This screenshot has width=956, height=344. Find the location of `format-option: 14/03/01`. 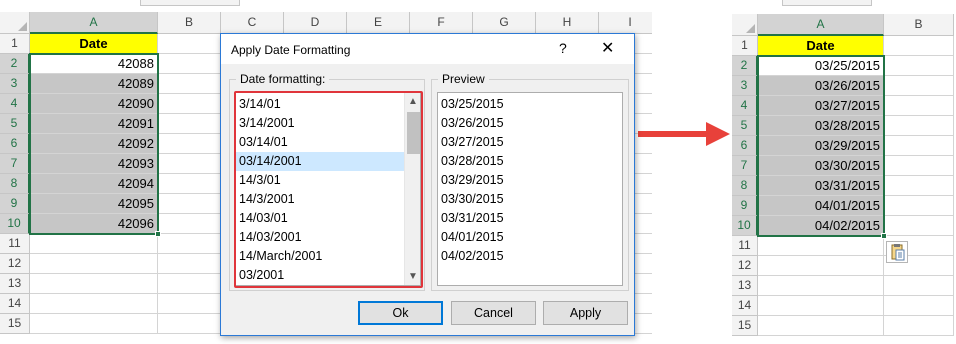

format-option: 14/03/01 is located at coordinates (320, 218).